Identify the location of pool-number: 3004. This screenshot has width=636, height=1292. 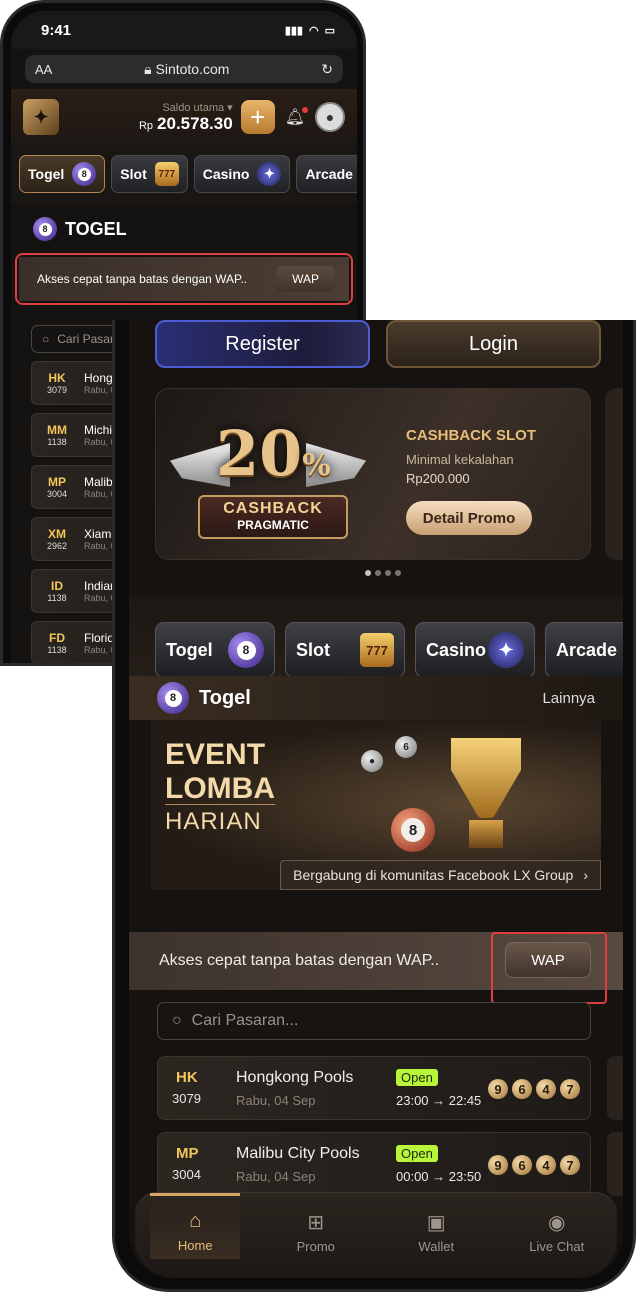
(186, 1174).